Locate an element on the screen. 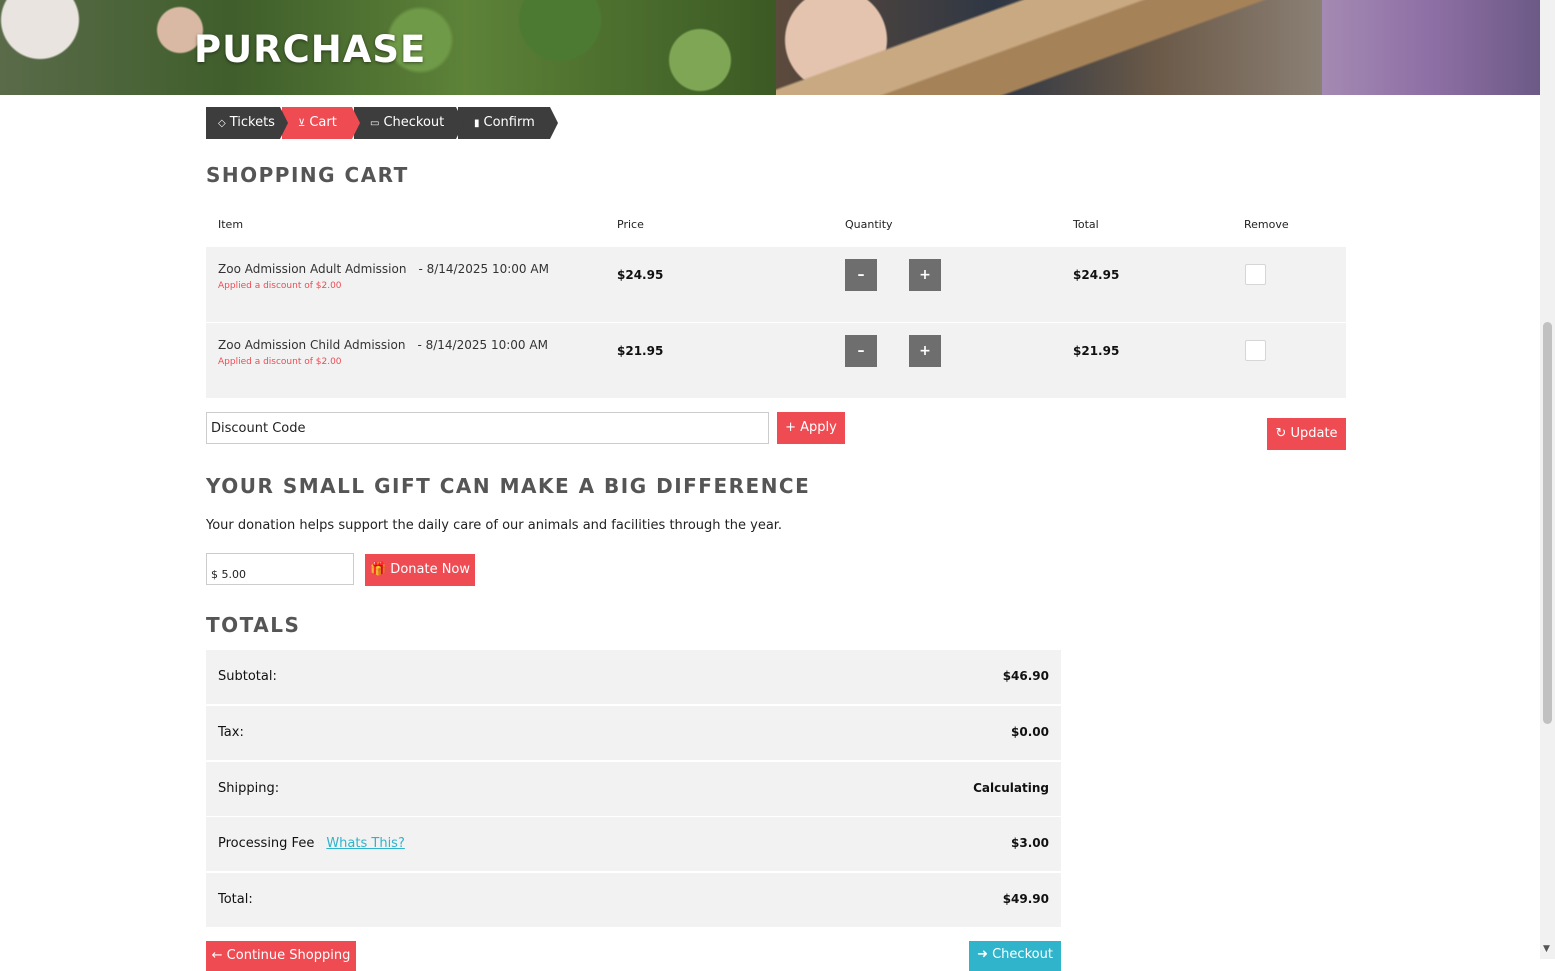  processing-fee-row: Processing Fee Whats This? $3.00 is located at coordinates (633, 844).